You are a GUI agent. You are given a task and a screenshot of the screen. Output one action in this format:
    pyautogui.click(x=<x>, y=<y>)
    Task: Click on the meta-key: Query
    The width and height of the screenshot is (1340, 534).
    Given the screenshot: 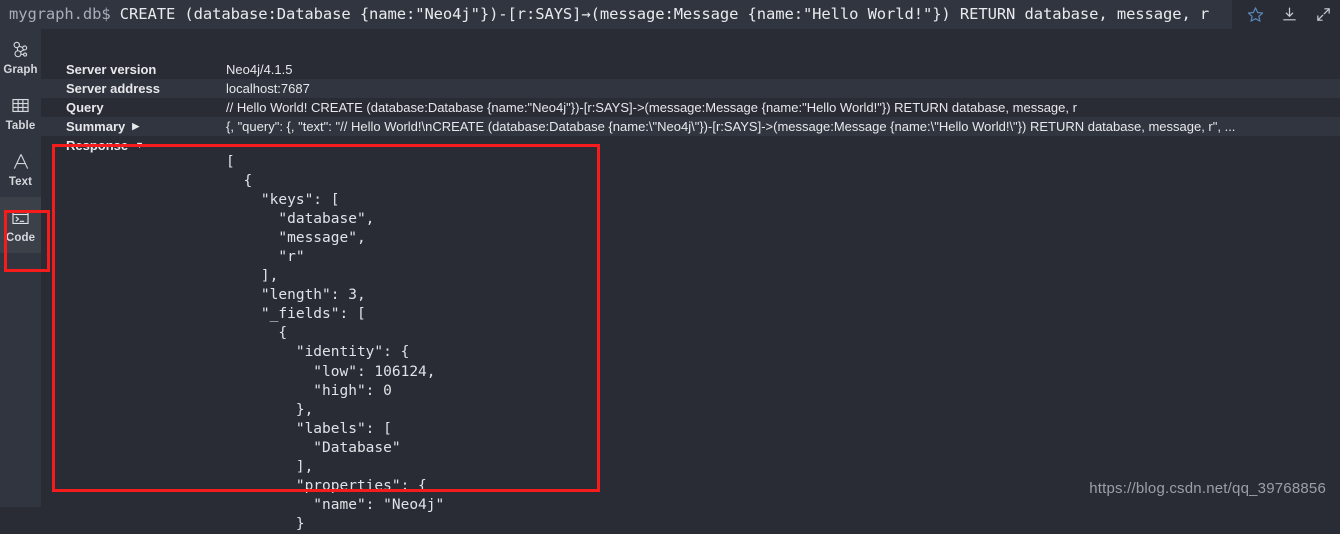 What is the action you would take?
    pyautogui.click(x=133, y=107)
    